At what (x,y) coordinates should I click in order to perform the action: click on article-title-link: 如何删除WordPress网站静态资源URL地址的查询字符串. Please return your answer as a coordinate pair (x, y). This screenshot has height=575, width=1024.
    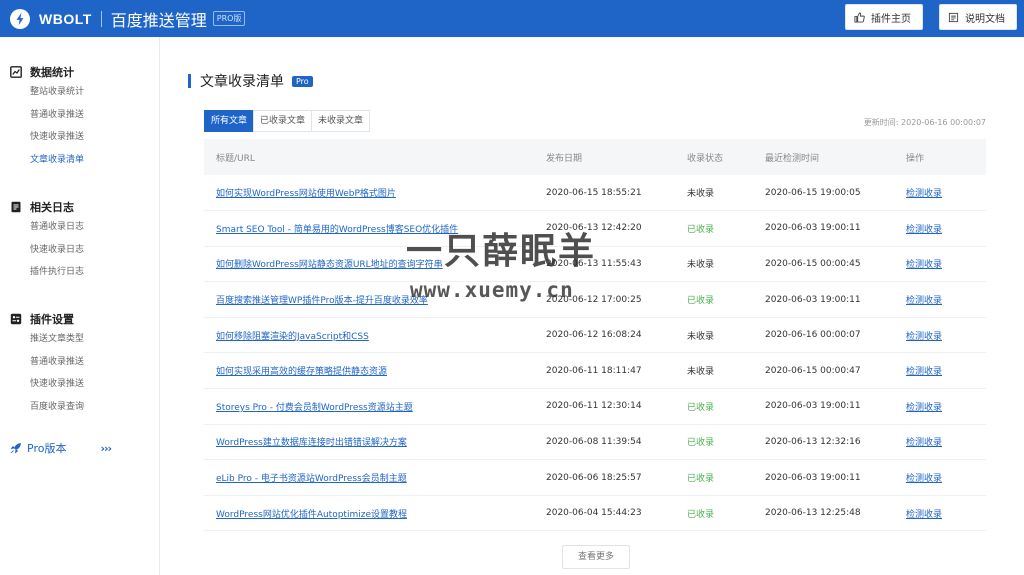
    Looking at the image, I should click on (329, 265).